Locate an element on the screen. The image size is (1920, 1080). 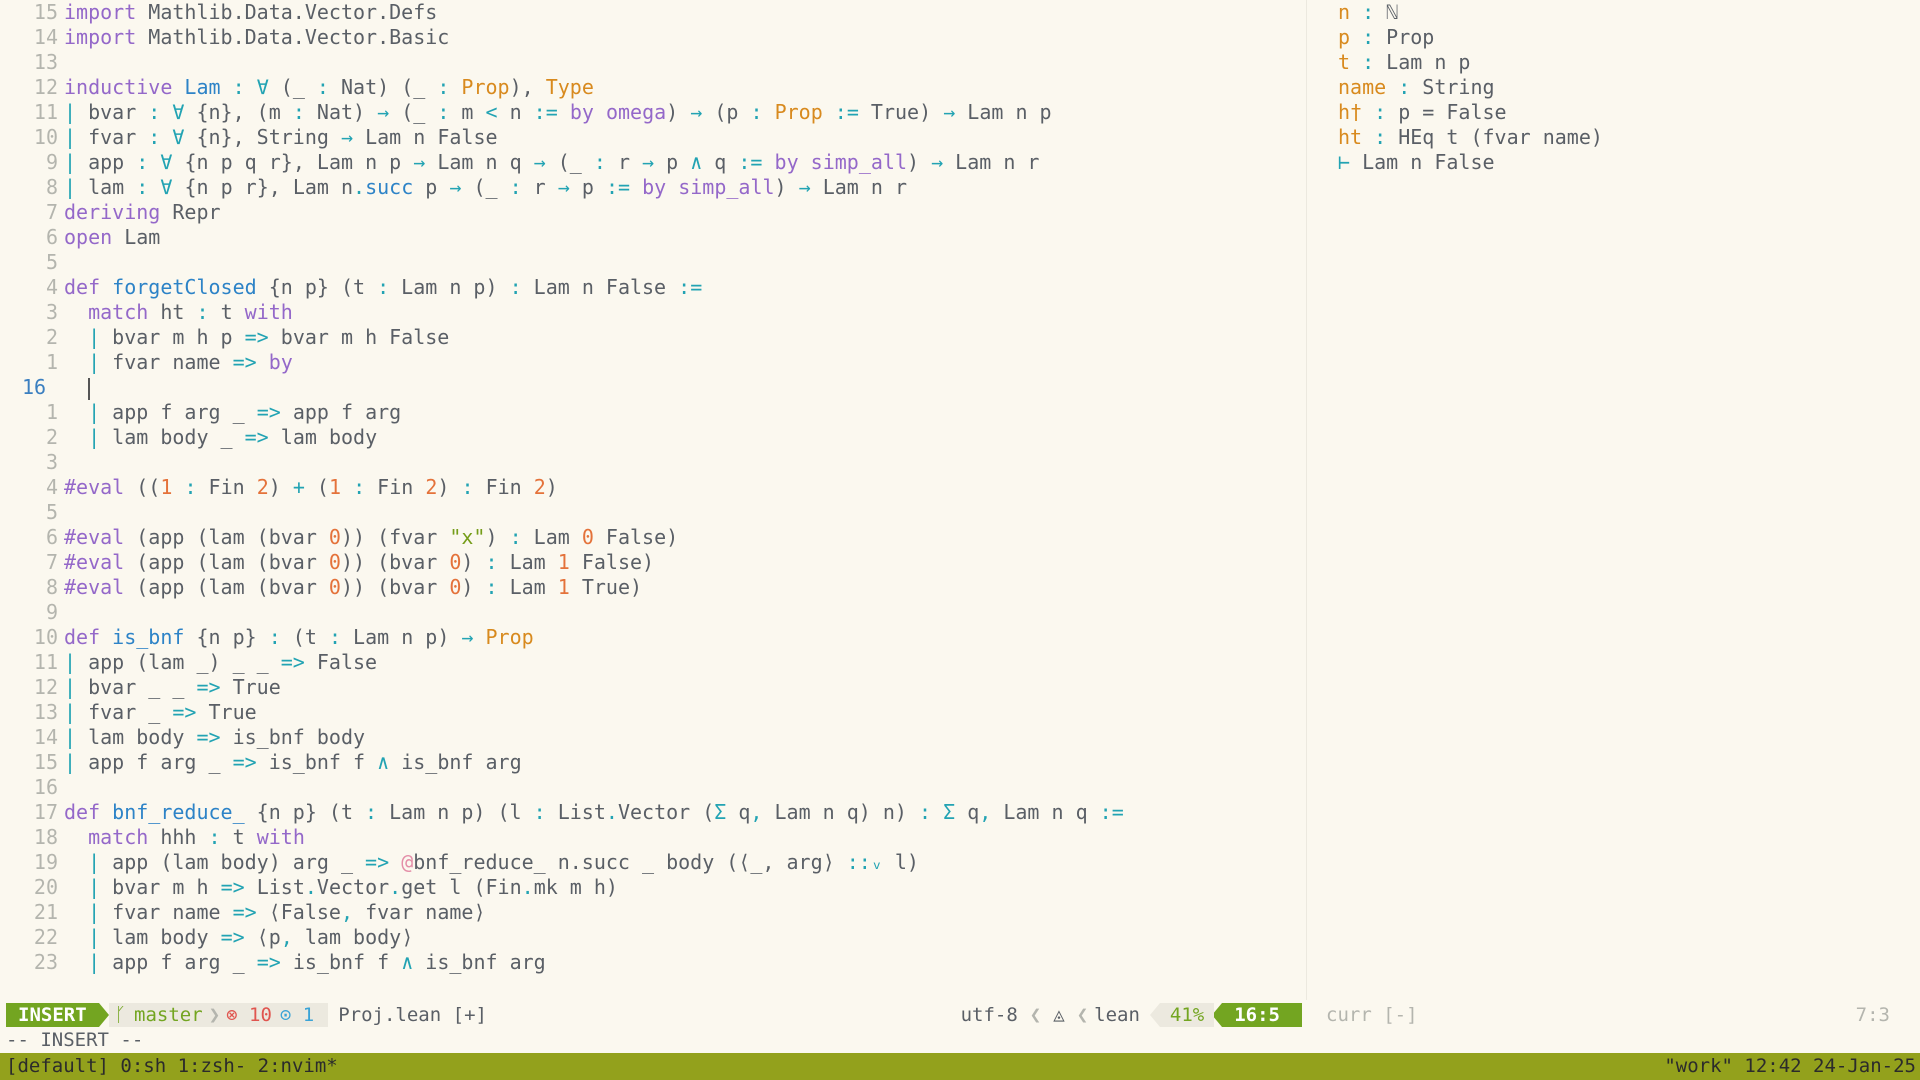
code-token: simp_all is located at coordinates (858, 162).